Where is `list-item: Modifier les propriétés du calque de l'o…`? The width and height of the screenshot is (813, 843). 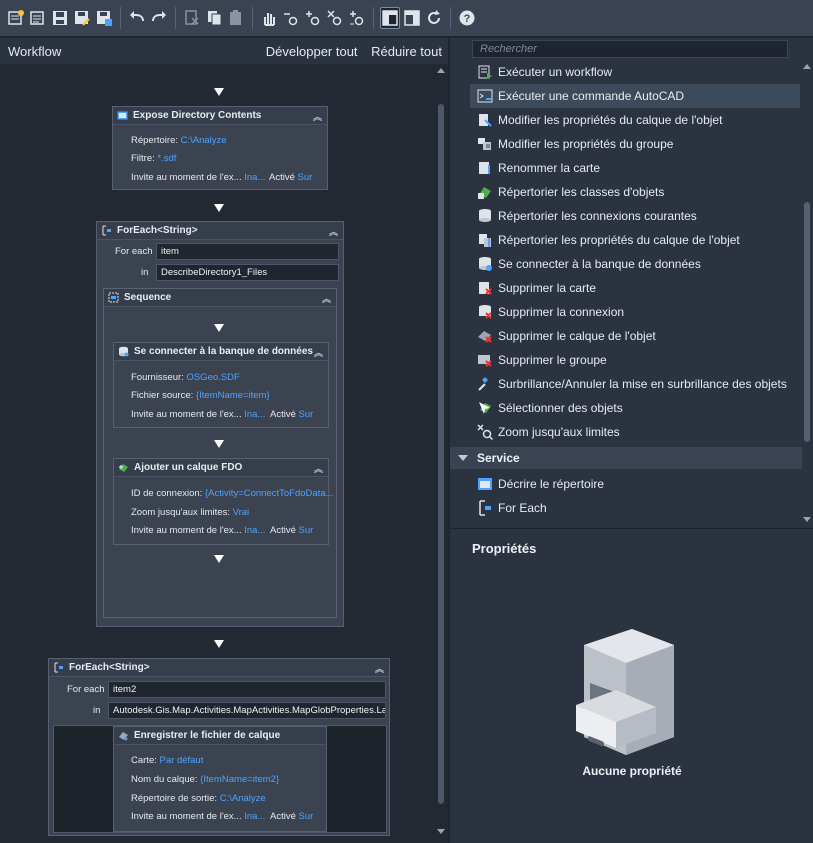
list-item: Modifier les propriétés du calque de l'o… is located at coordinates (635, 120).